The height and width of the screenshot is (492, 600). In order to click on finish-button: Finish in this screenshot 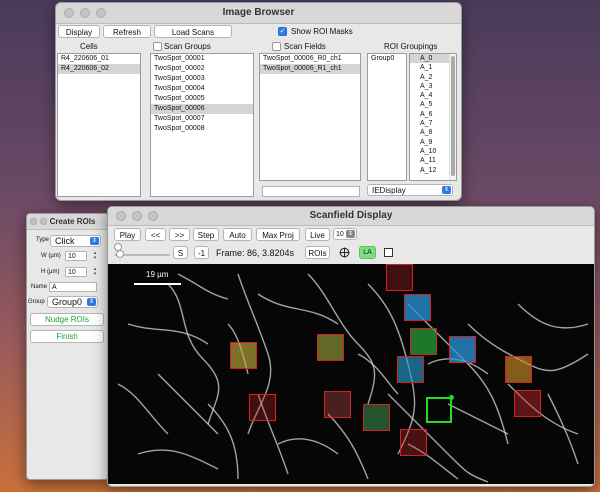, I will do `click(67, 336)`.